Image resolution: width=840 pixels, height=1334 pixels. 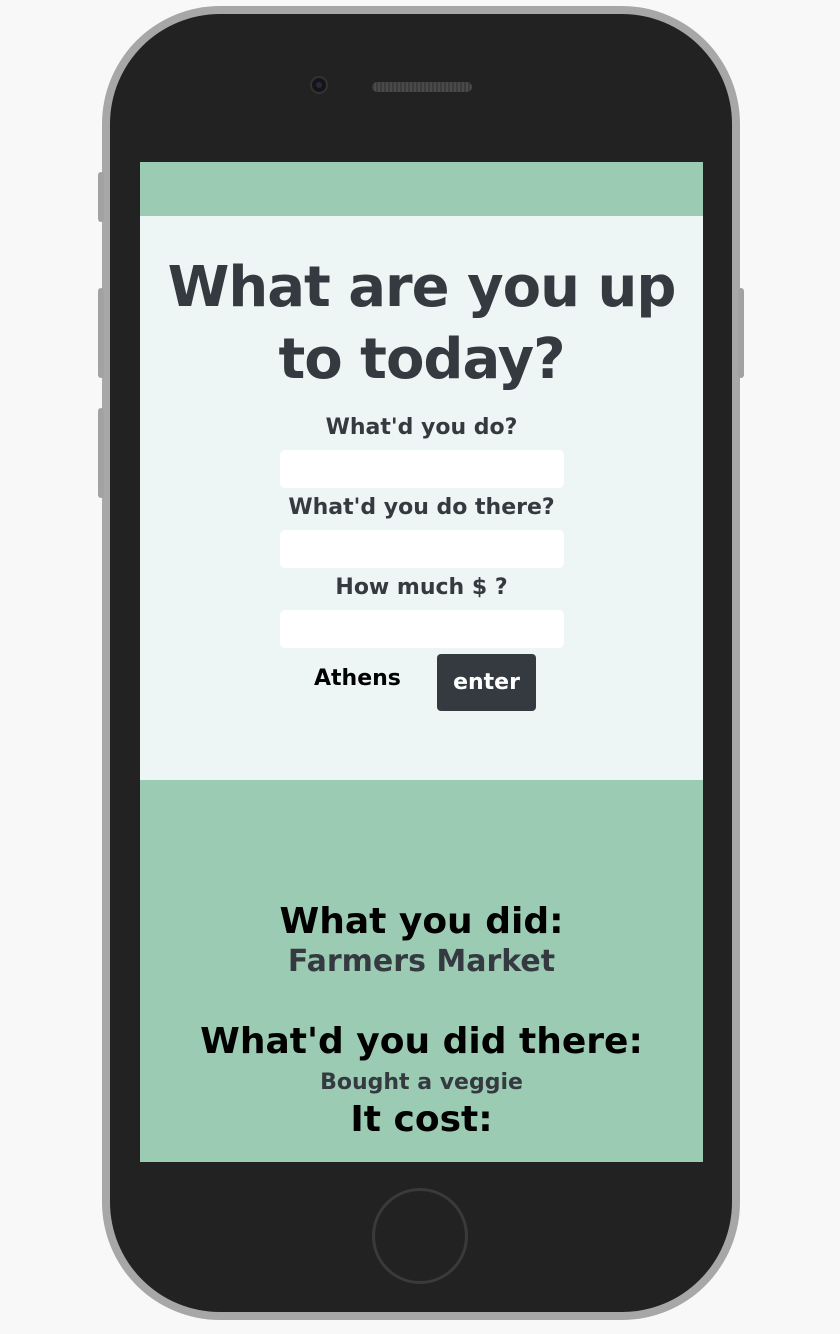 I want to click on cost-input, so click(x=421, y=629).